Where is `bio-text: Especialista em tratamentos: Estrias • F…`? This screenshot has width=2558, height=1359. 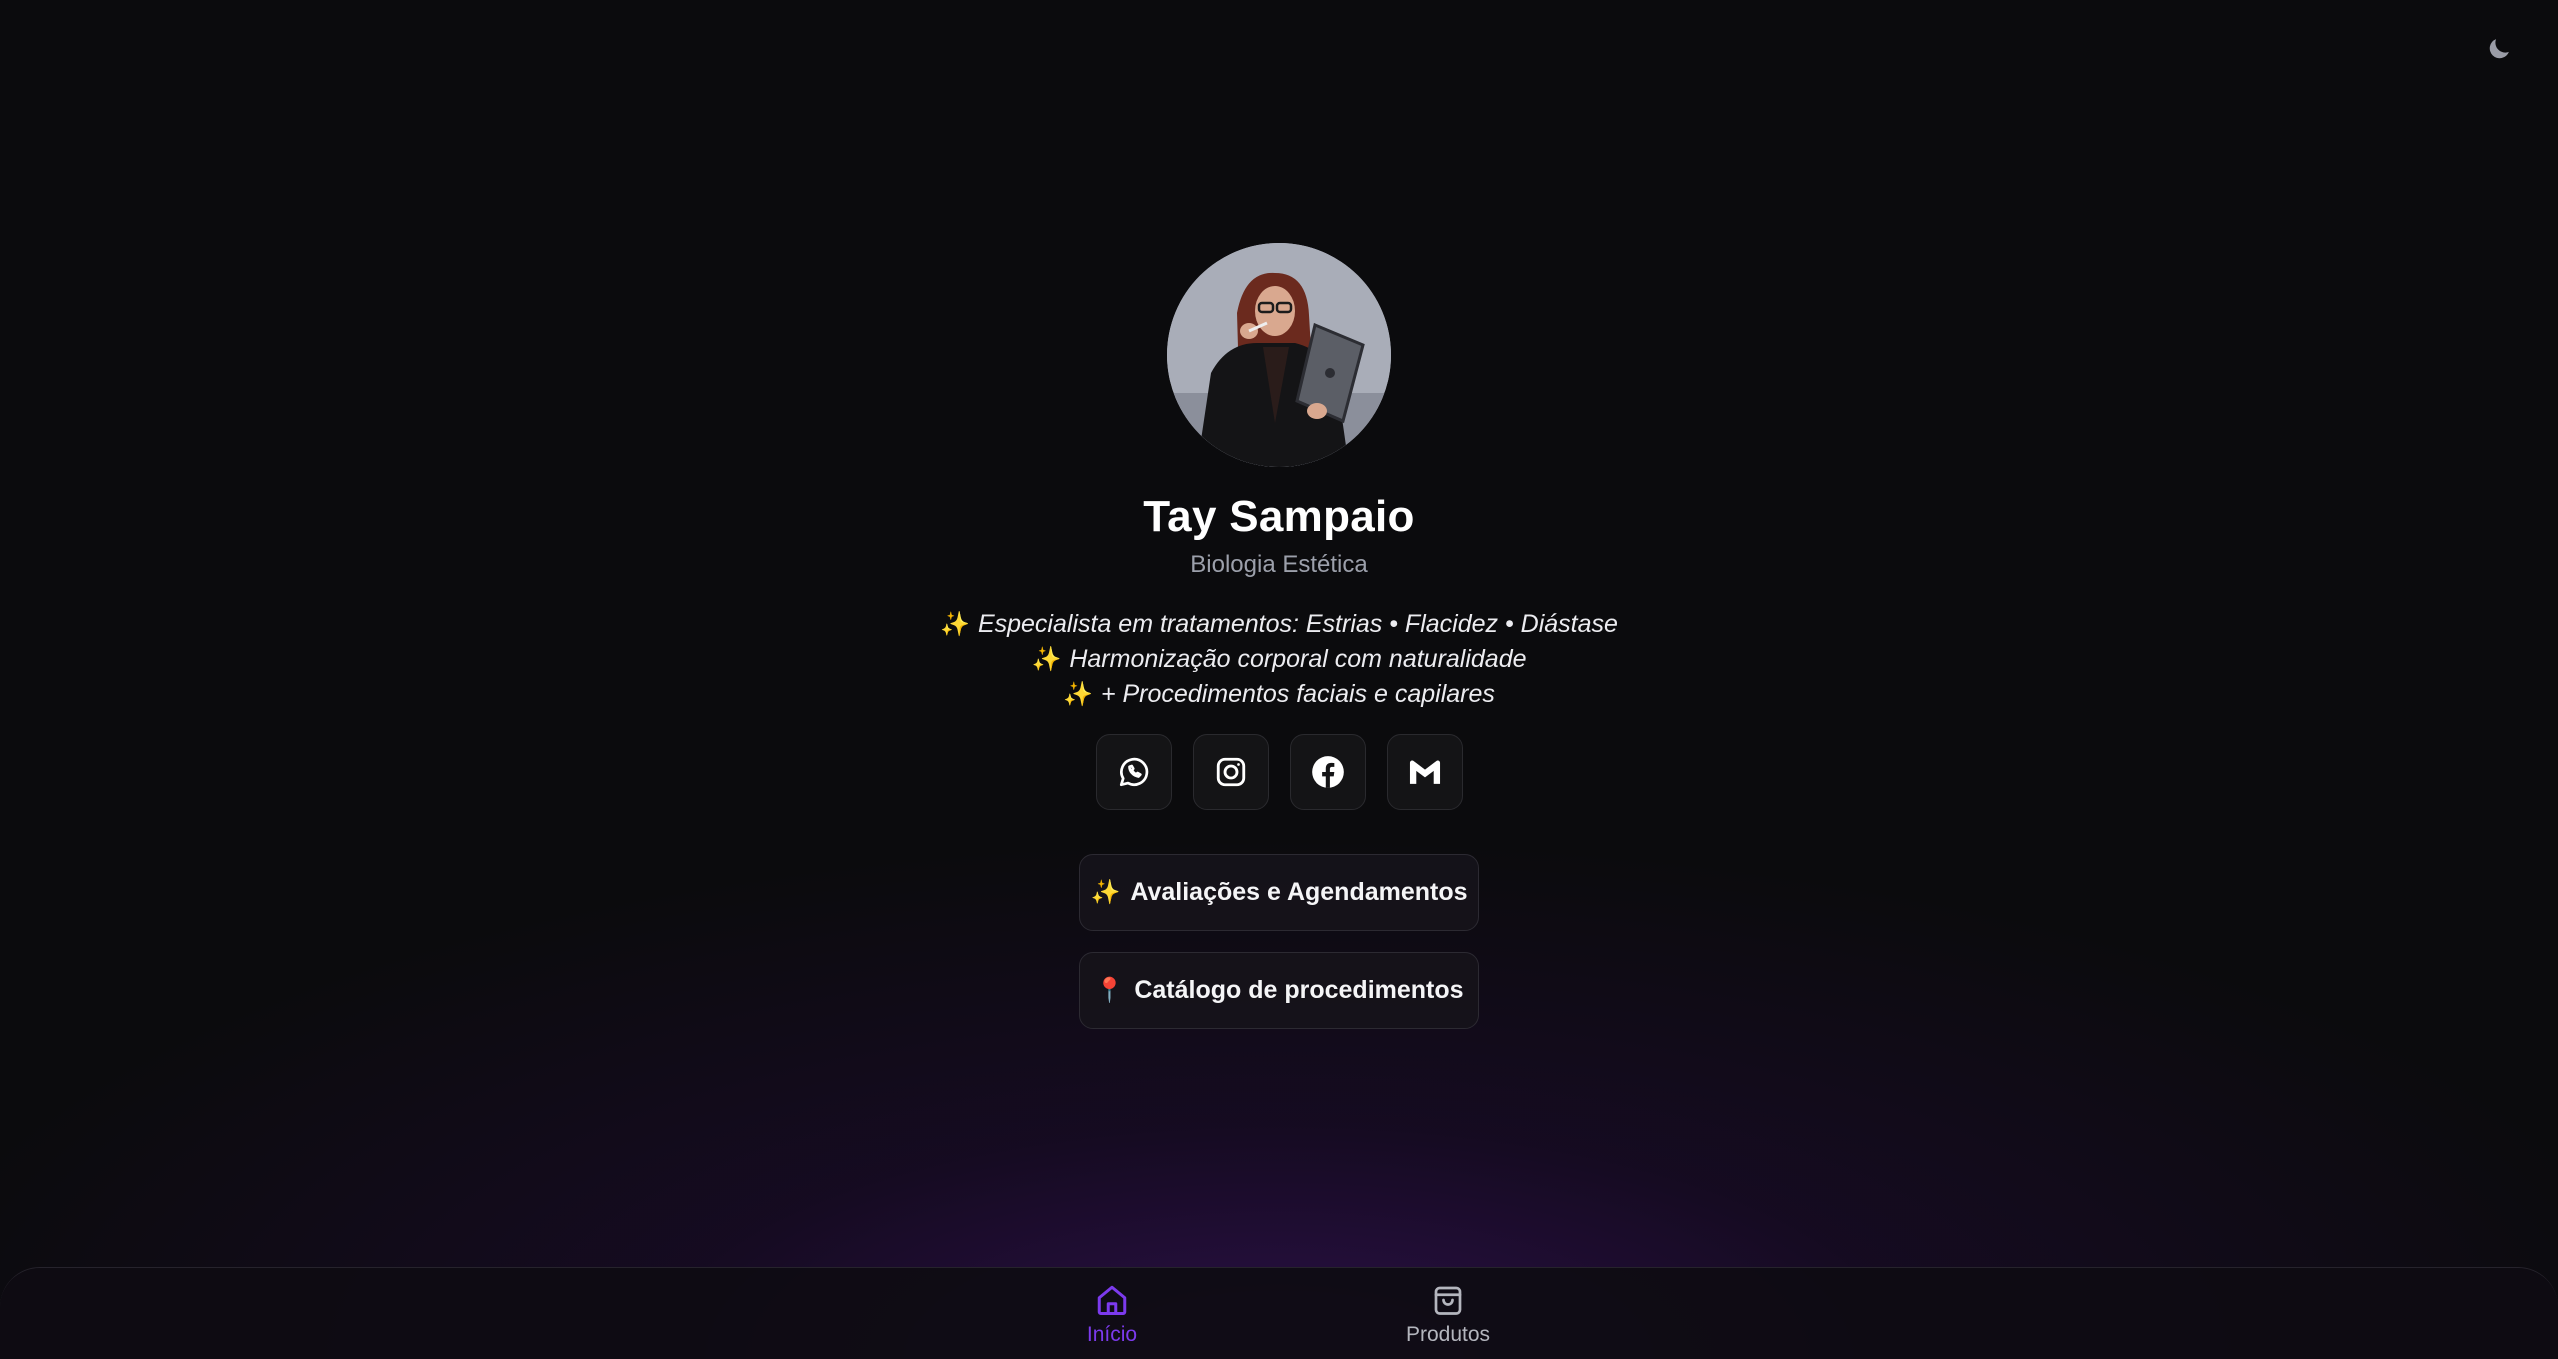 bio-text: Especialista em tratamentos: Estrias • F… is located at coordinates (1297, 624).